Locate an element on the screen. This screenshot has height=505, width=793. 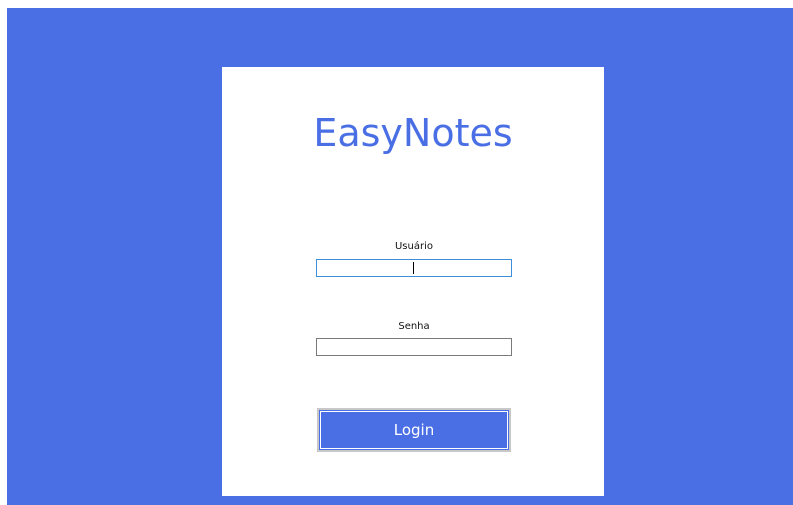
login-button-label: Login is located at coordinates (414, 430).